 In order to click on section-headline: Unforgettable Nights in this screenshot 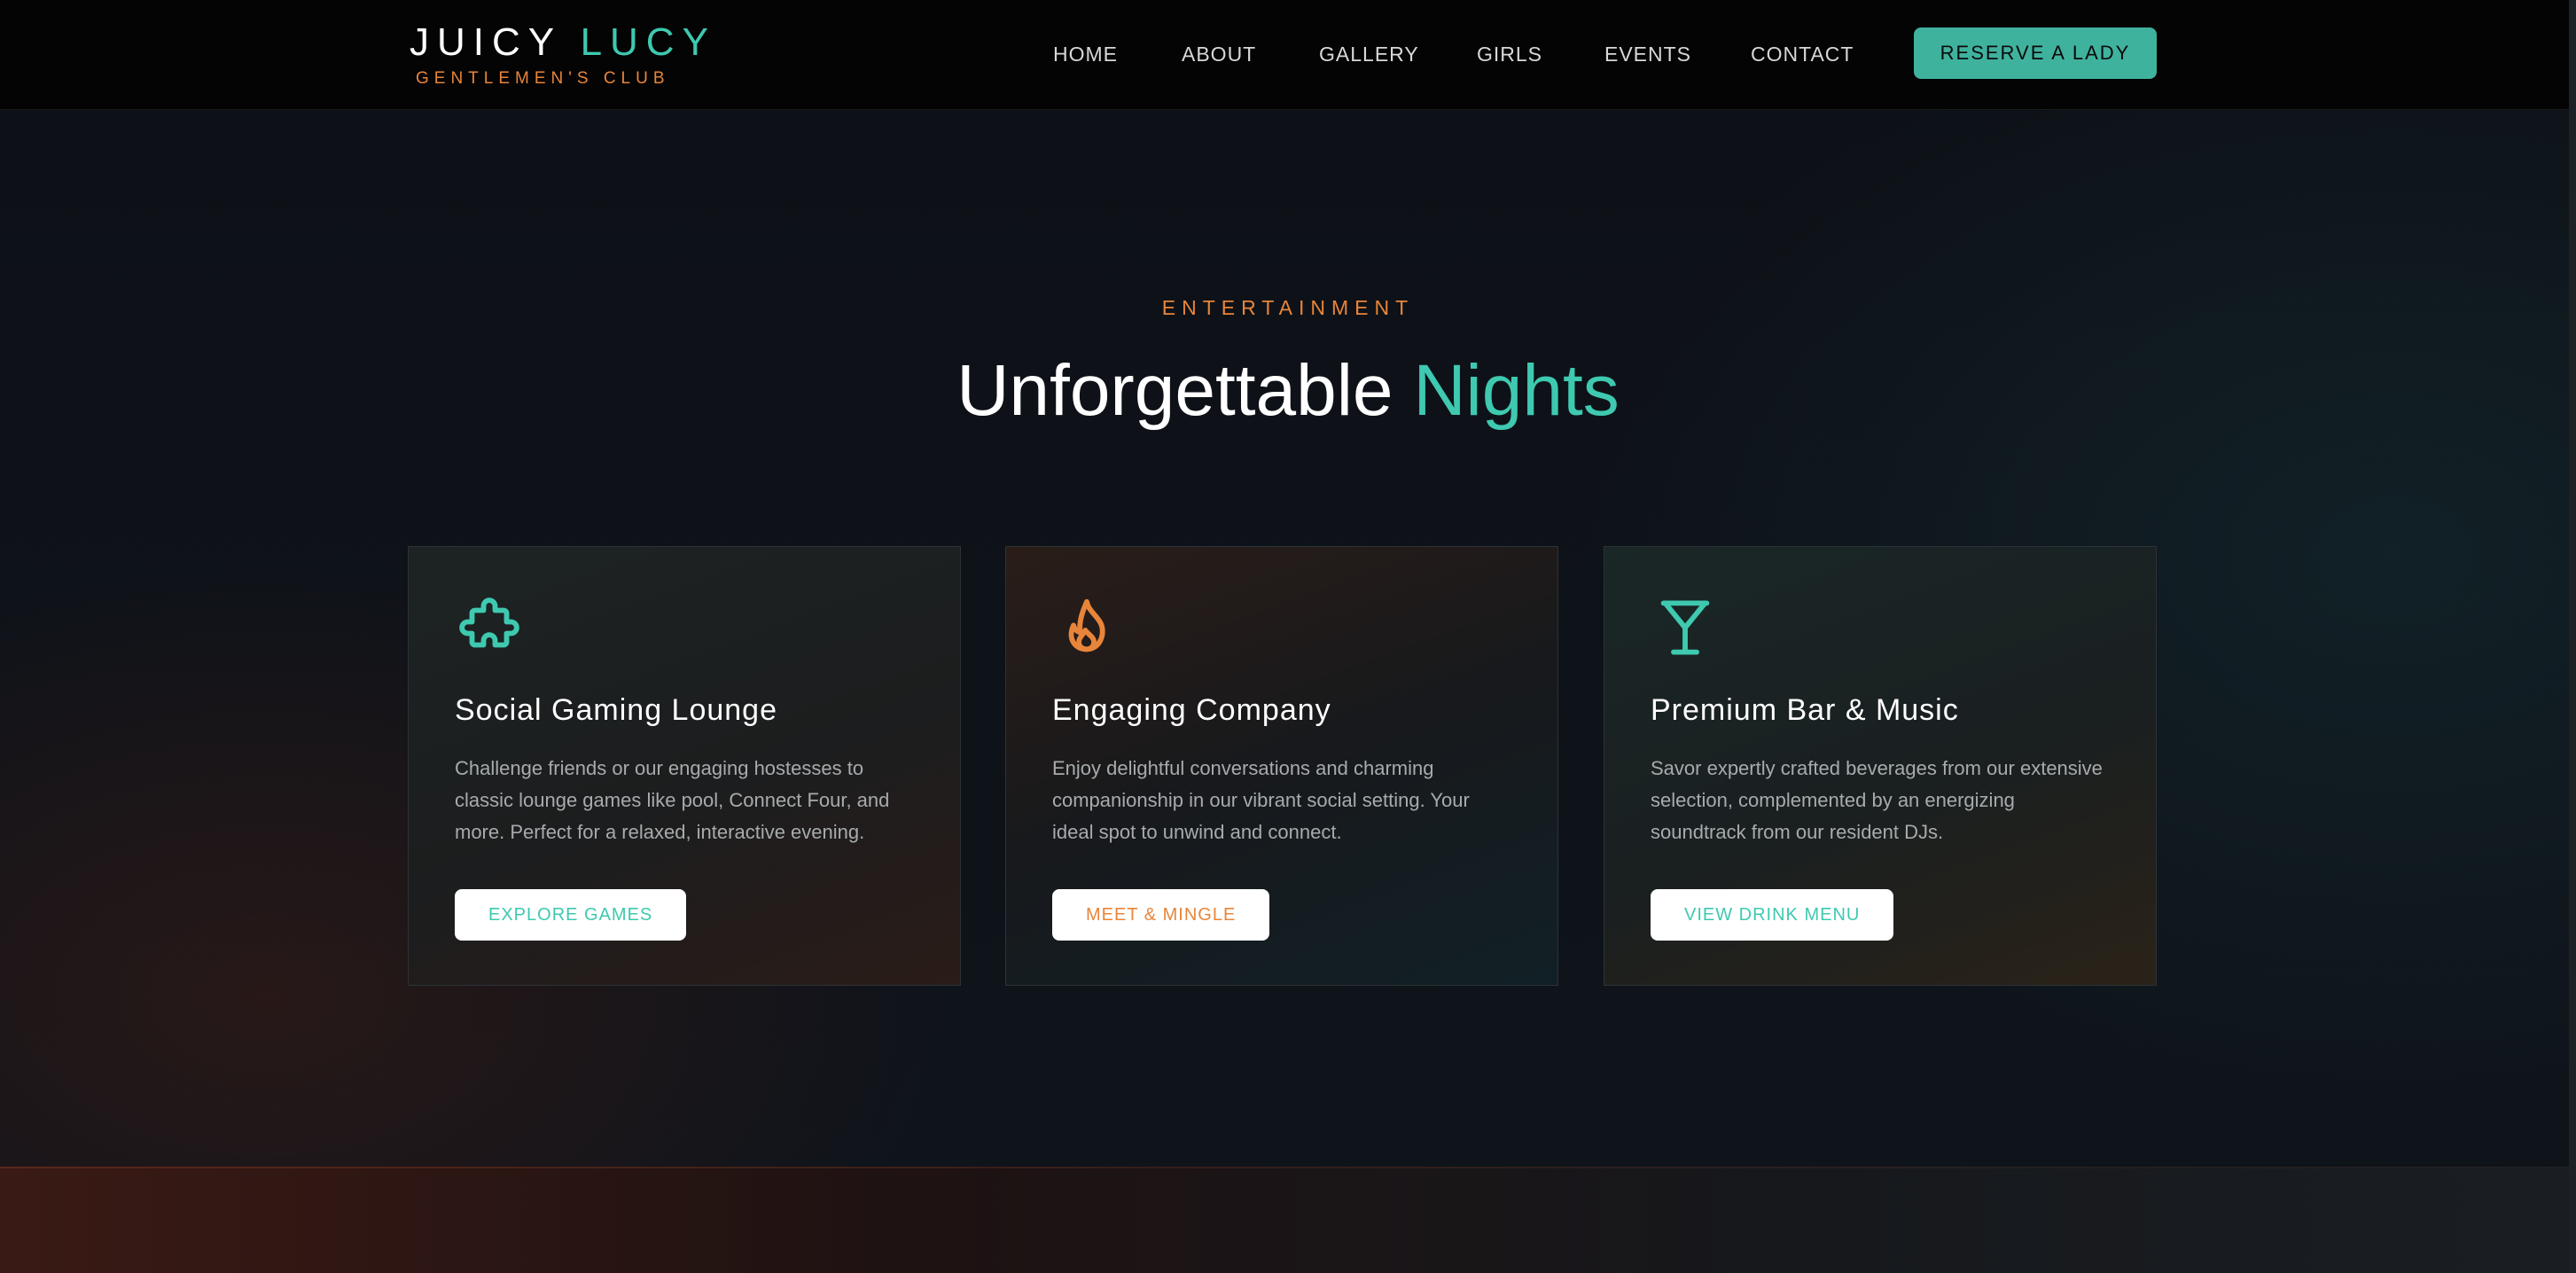, I will do `click(1288, 391)`.